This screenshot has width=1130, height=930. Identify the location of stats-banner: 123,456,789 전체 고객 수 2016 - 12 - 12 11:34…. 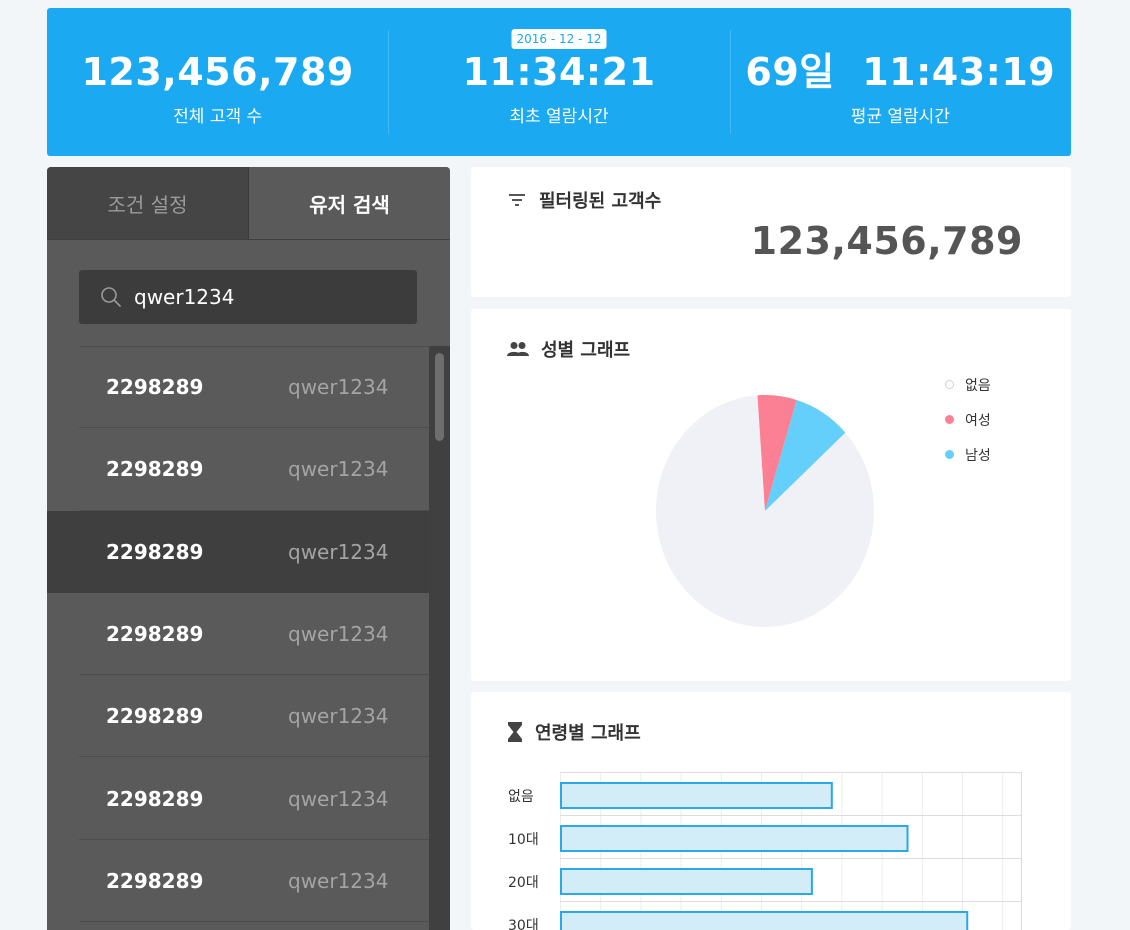
(559, 82).